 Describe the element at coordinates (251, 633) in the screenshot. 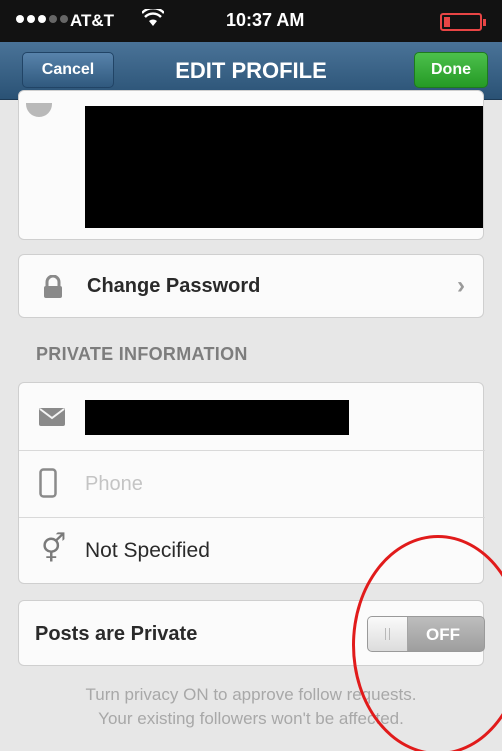

I see `private-posts-row: Posts are Private OFF` at that location.